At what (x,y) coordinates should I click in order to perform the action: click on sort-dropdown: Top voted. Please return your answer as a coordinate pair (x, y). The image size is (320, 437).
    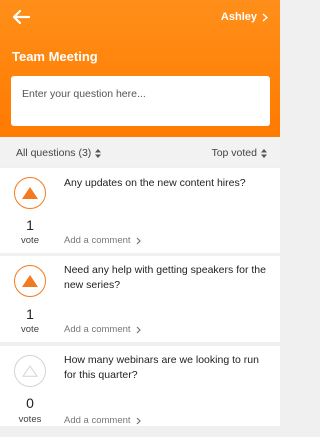
    Looking at the image, I should click on (239, 153).